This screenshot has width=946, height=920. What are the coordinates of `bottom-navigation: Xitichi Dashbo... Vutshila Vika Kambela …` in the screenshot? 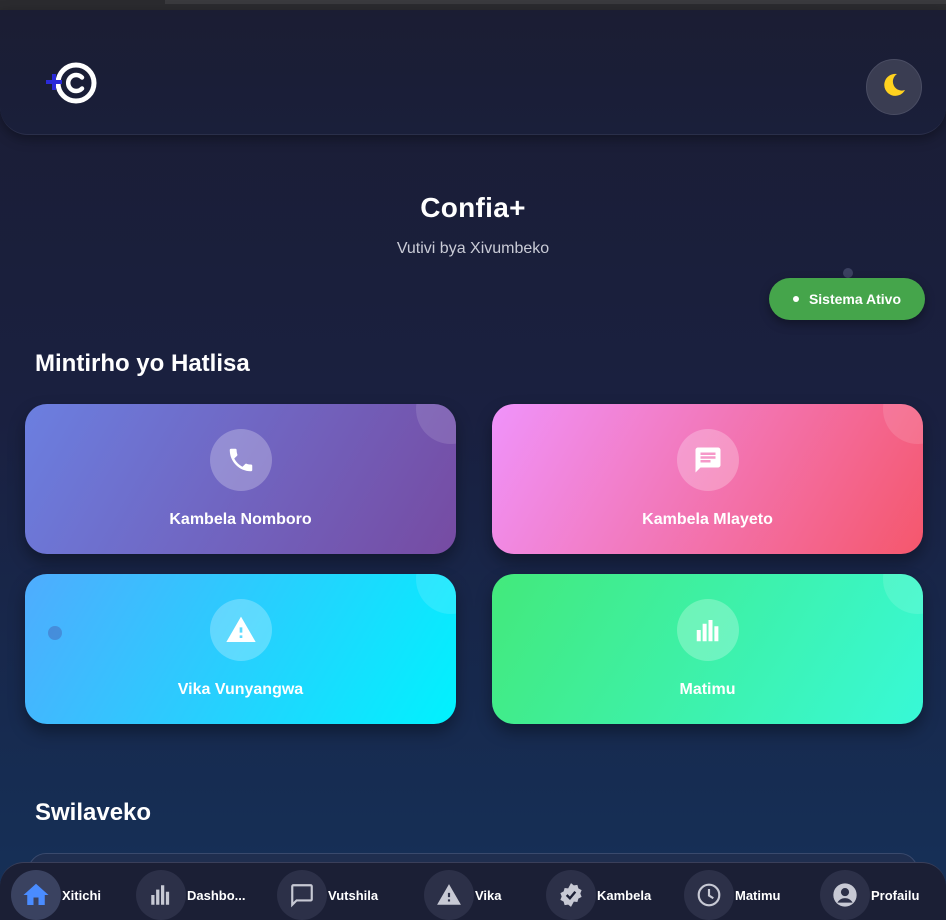 It's located at (473, 891).